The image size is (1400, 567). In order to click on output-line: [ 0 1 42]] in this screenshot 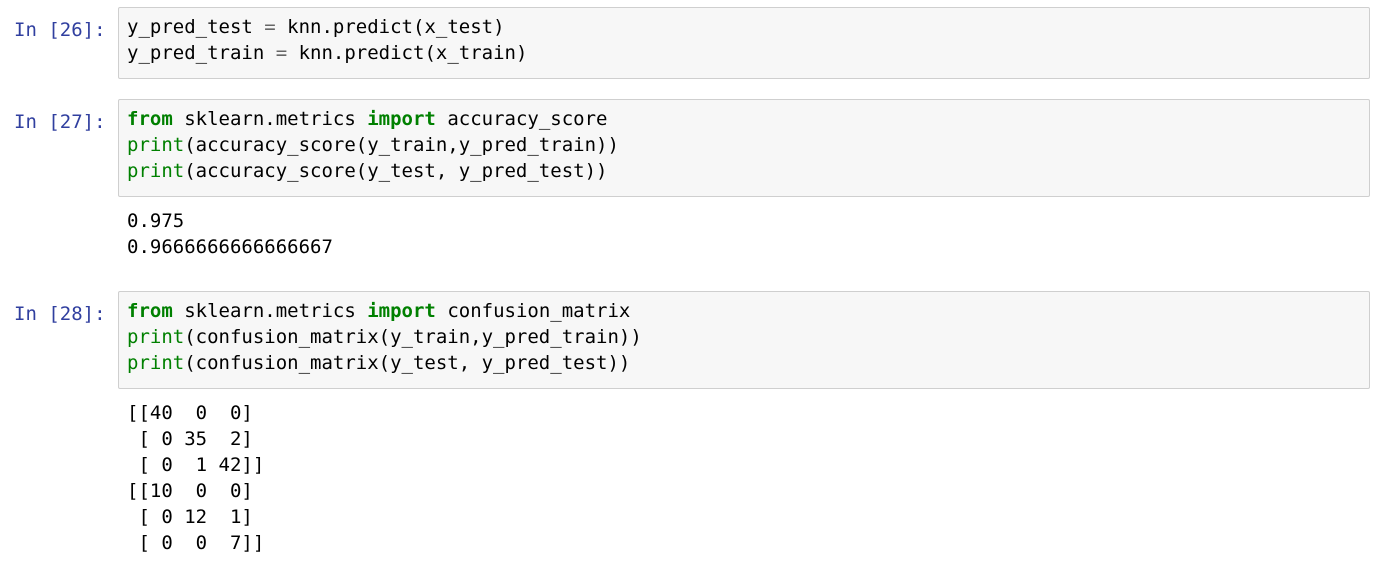, I will do `click(196, 465)`.